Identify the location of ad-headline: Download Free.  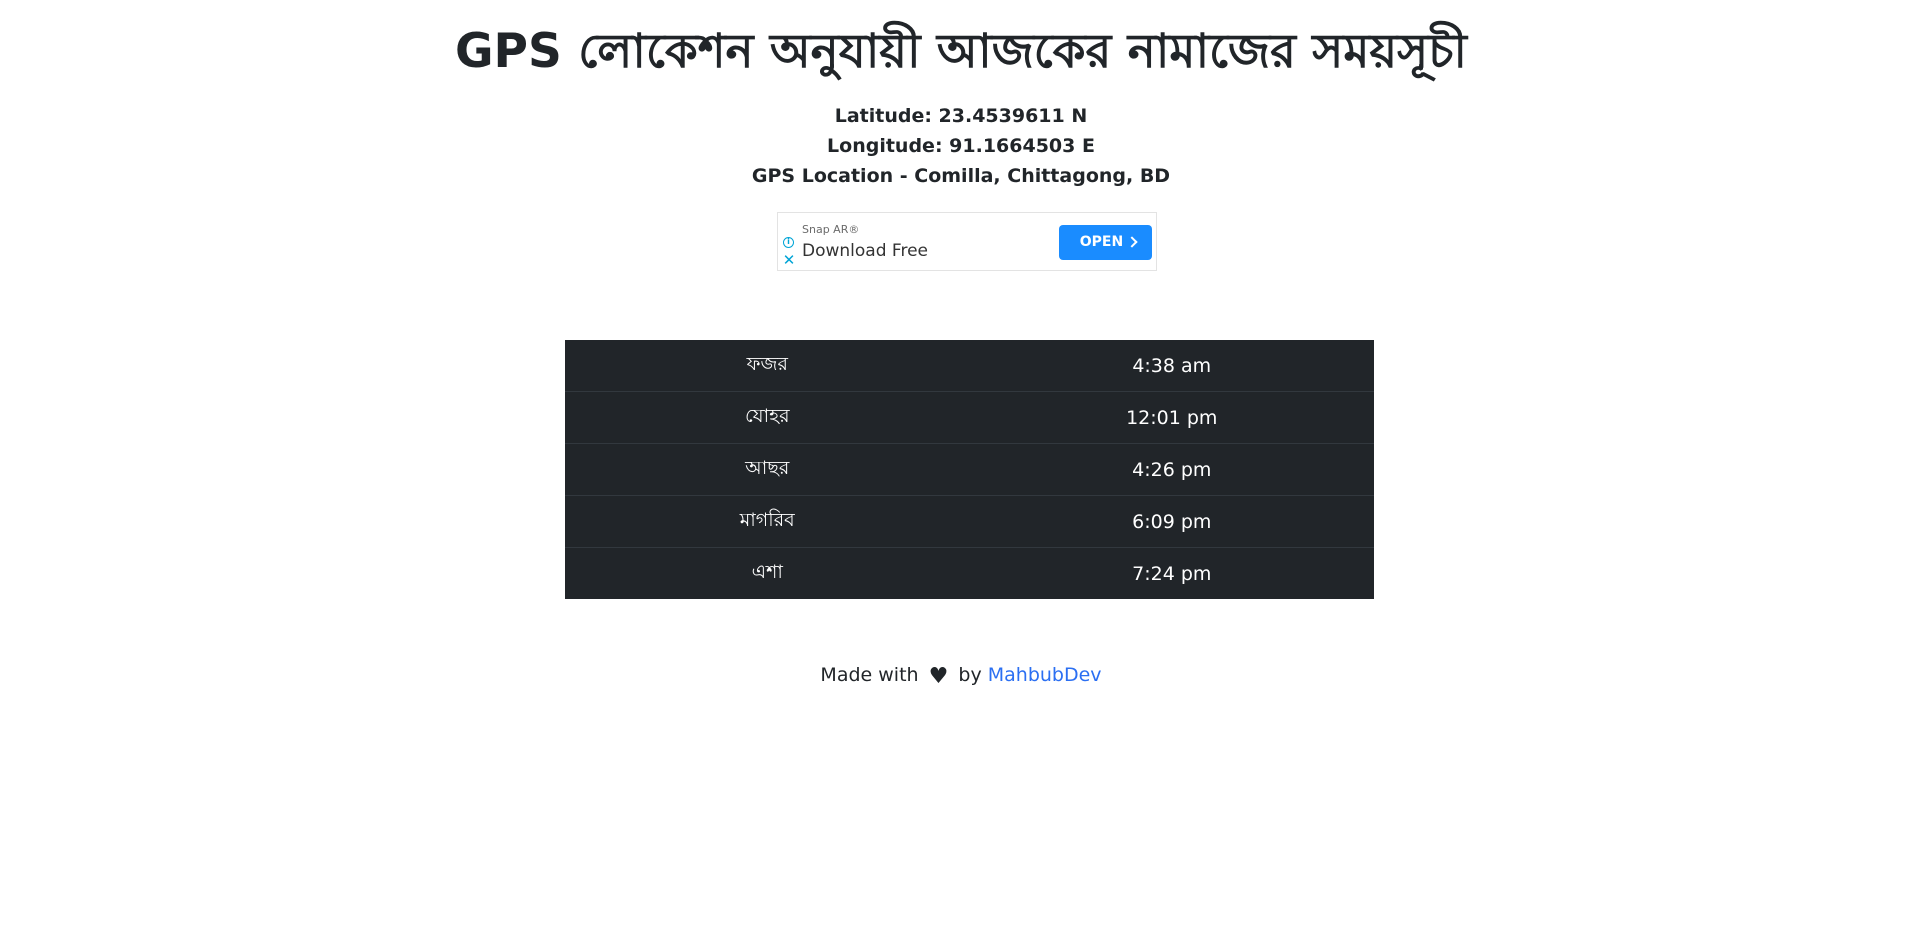
(865, 251).